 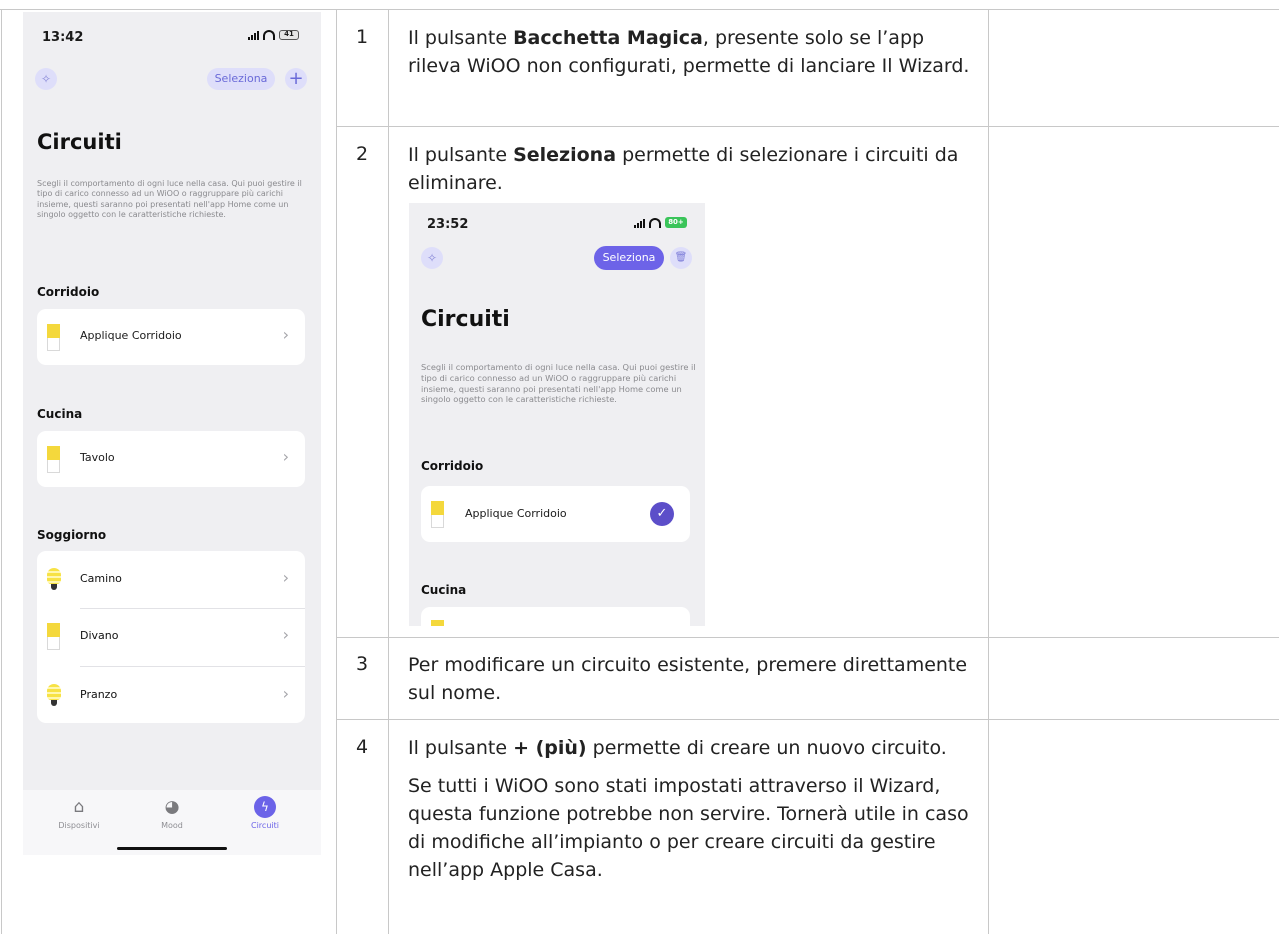 I want to click on circuit-row-camino: Camino ›, so click(x=171, y=579).